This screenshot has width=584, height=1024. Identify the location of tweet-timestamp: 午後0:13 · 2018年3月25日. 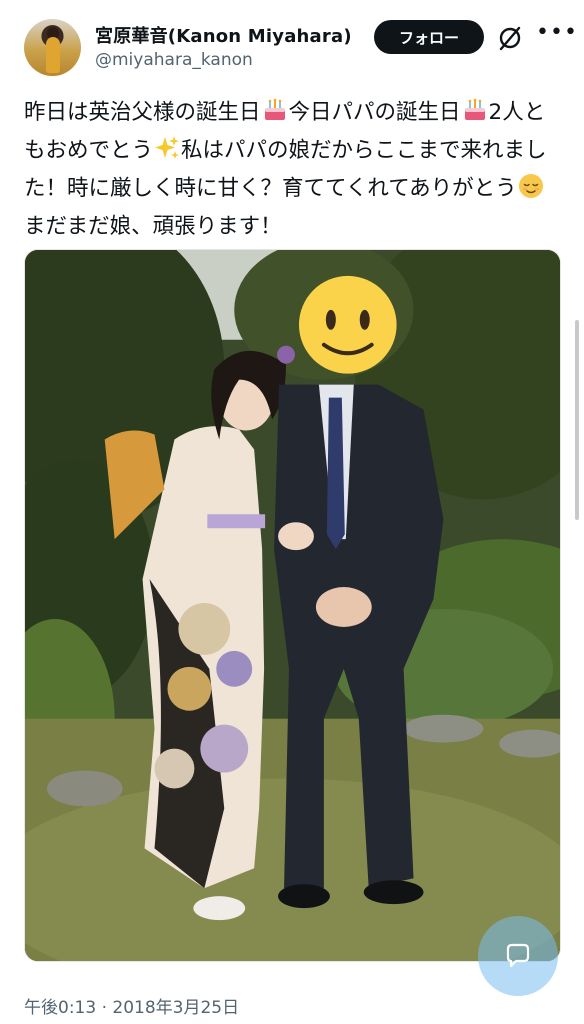
(131, 1005).